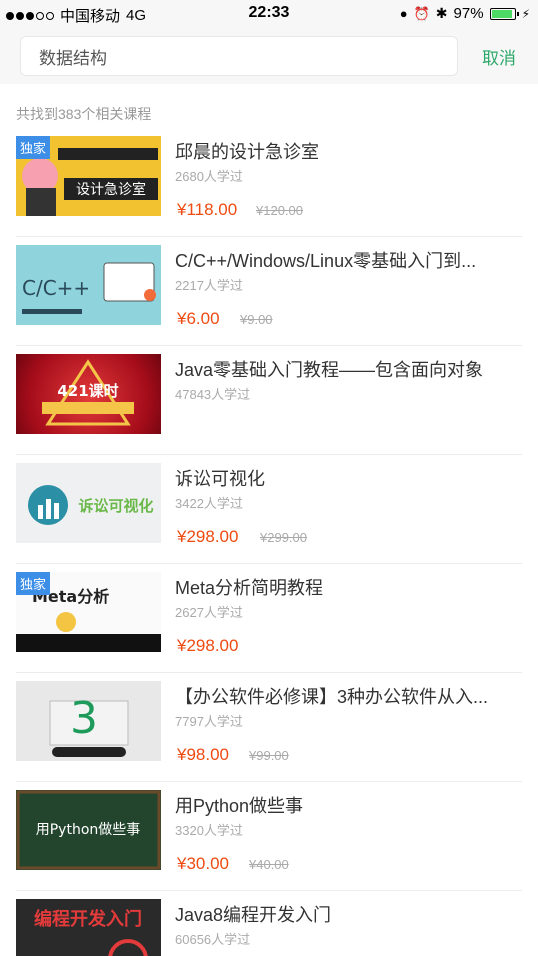 The image size is (538, 956). What do you see at coordinates (203, 863) in the screenshot?
I see `course-price: ¥30.00` at bounding box center [203, 863].